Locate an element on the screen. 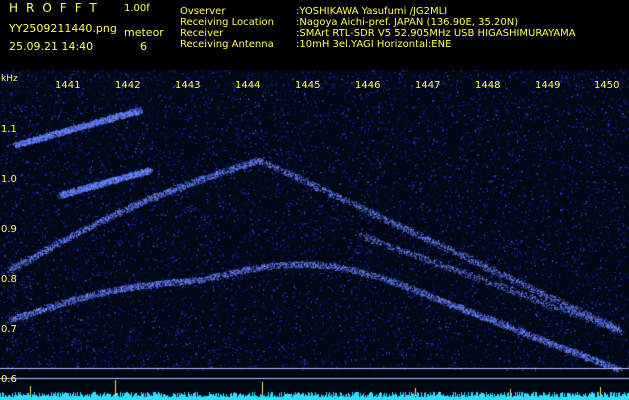  time-tick: 1445 is located at coordinates (308, 85).